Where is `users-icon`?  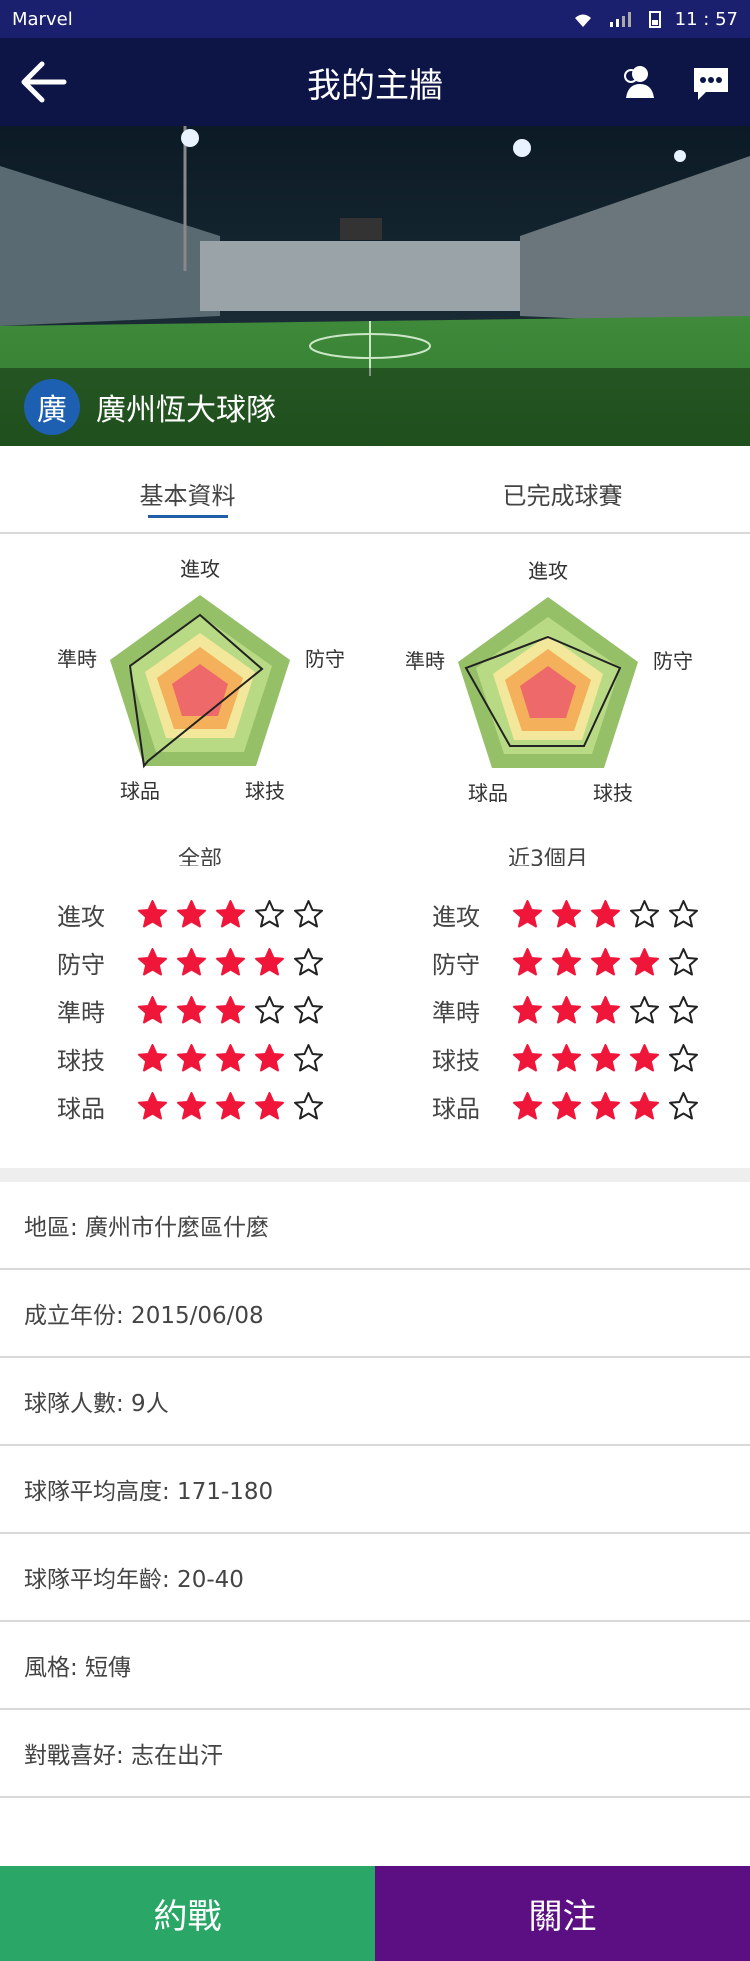
users-icon is located at coordinates (638, 82).